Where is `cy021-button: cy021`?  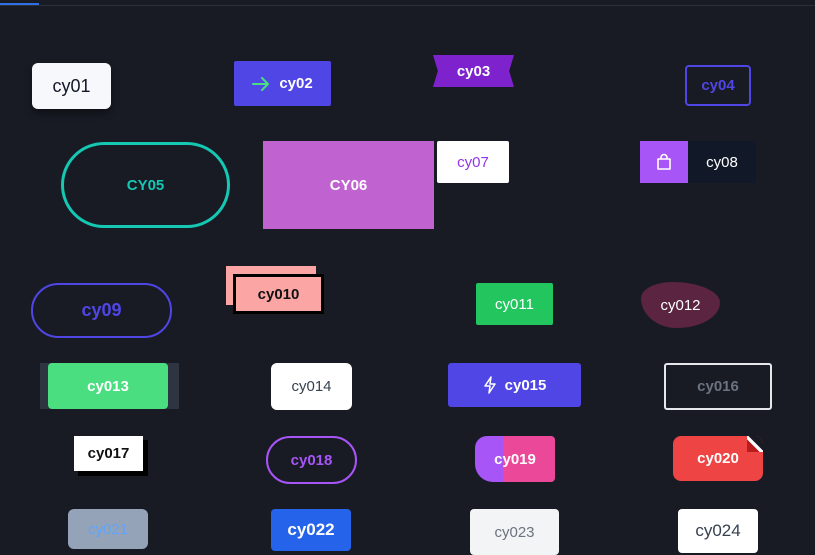
cy021-button: cy021 is located at coordinates (108, 529).